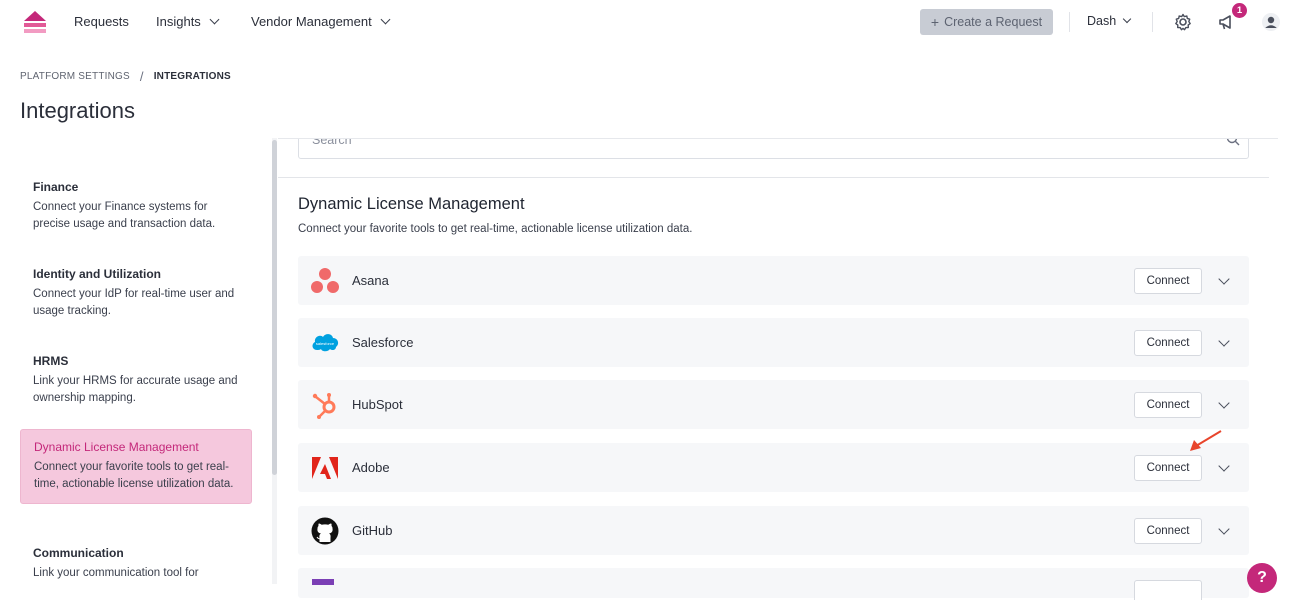  Describe the element at coordinates (370, 280) in the screenshot. I see `integration-name: Asana` at that location.